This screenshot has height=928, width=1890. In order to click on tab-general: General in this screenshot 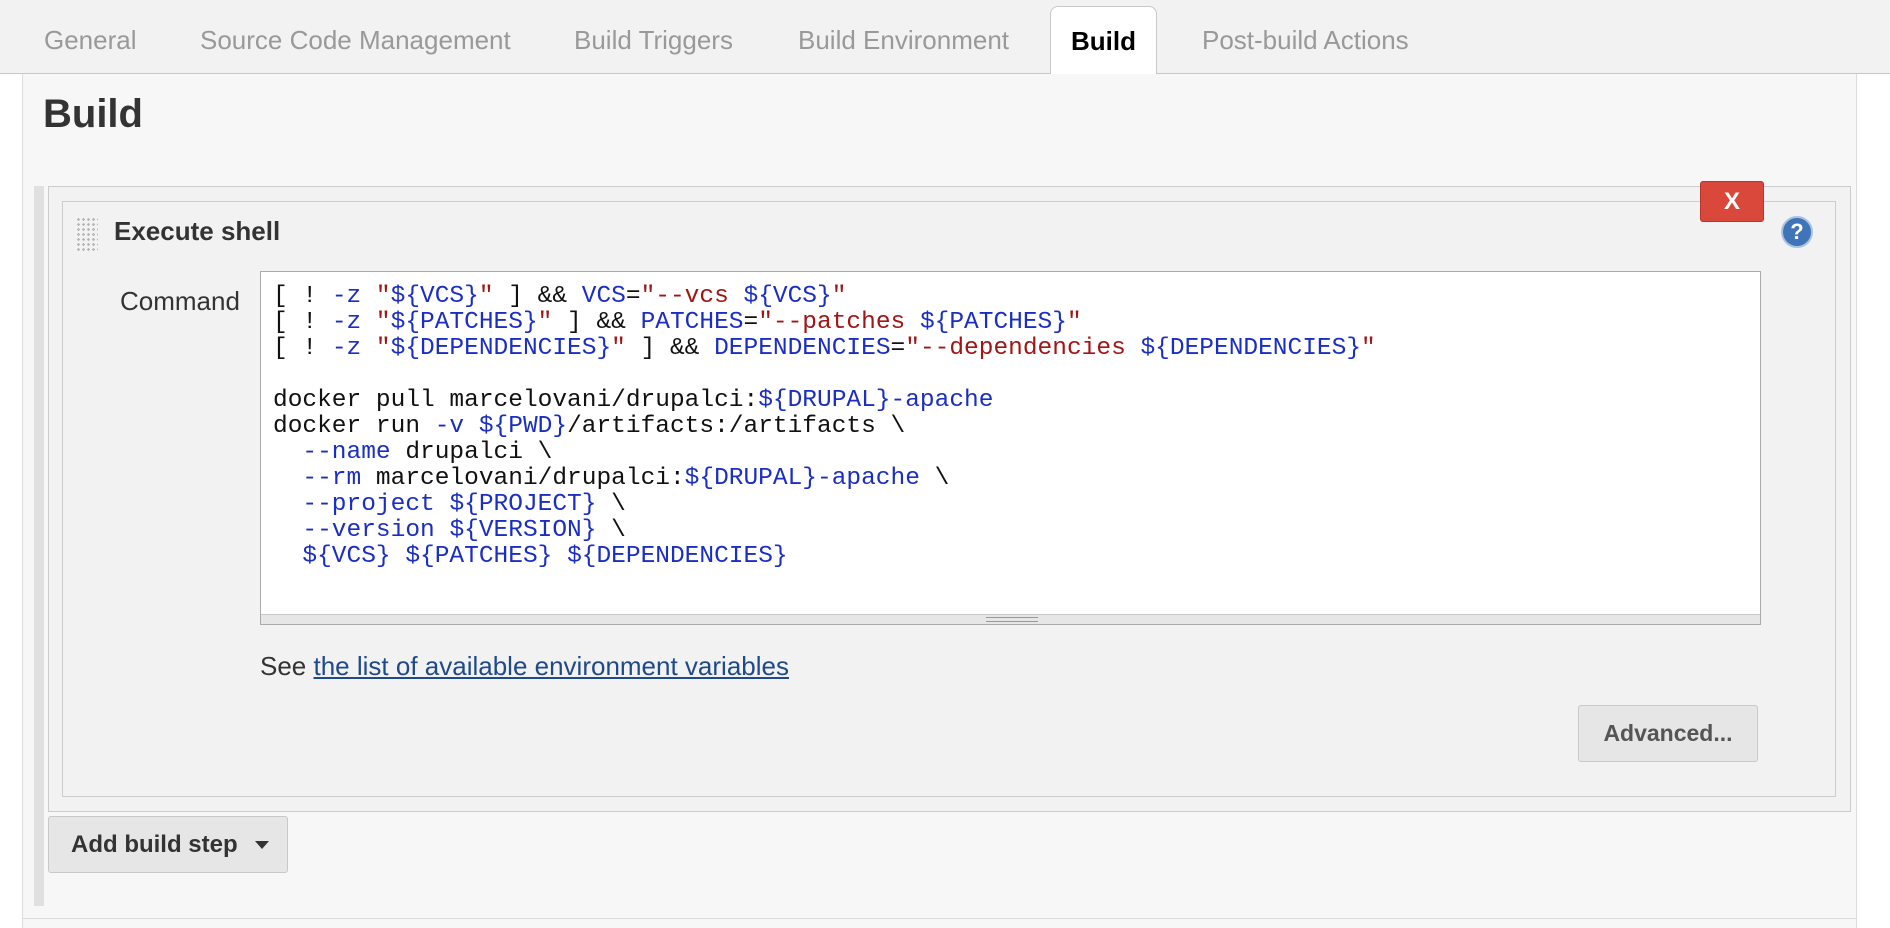, I will do `click(90, 40)`.